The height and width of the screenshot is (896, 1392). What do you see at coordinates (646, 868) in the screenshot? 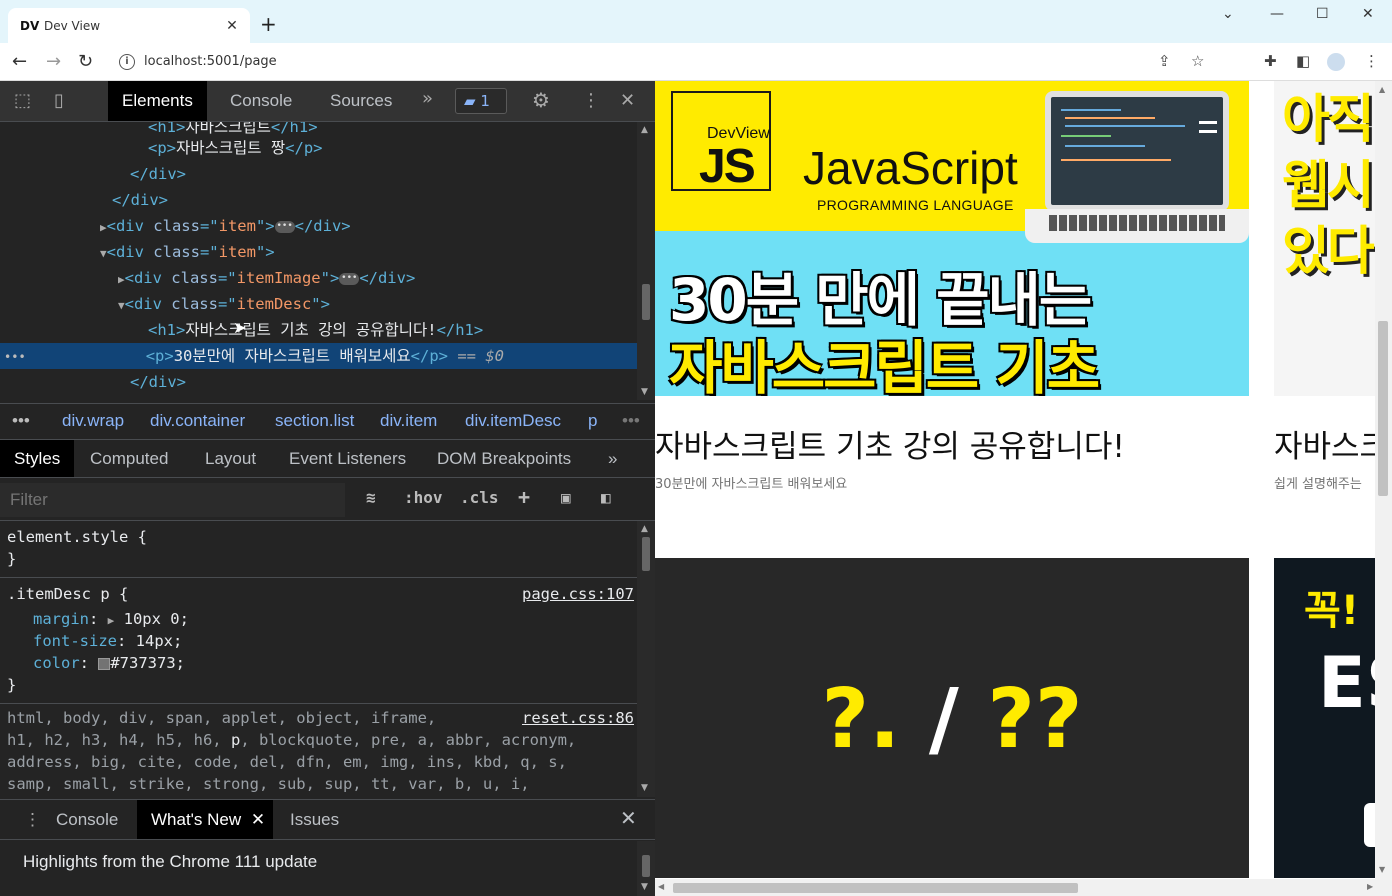
I see `drawer-scrollbar: ▼` at bounding box center [646, 868].